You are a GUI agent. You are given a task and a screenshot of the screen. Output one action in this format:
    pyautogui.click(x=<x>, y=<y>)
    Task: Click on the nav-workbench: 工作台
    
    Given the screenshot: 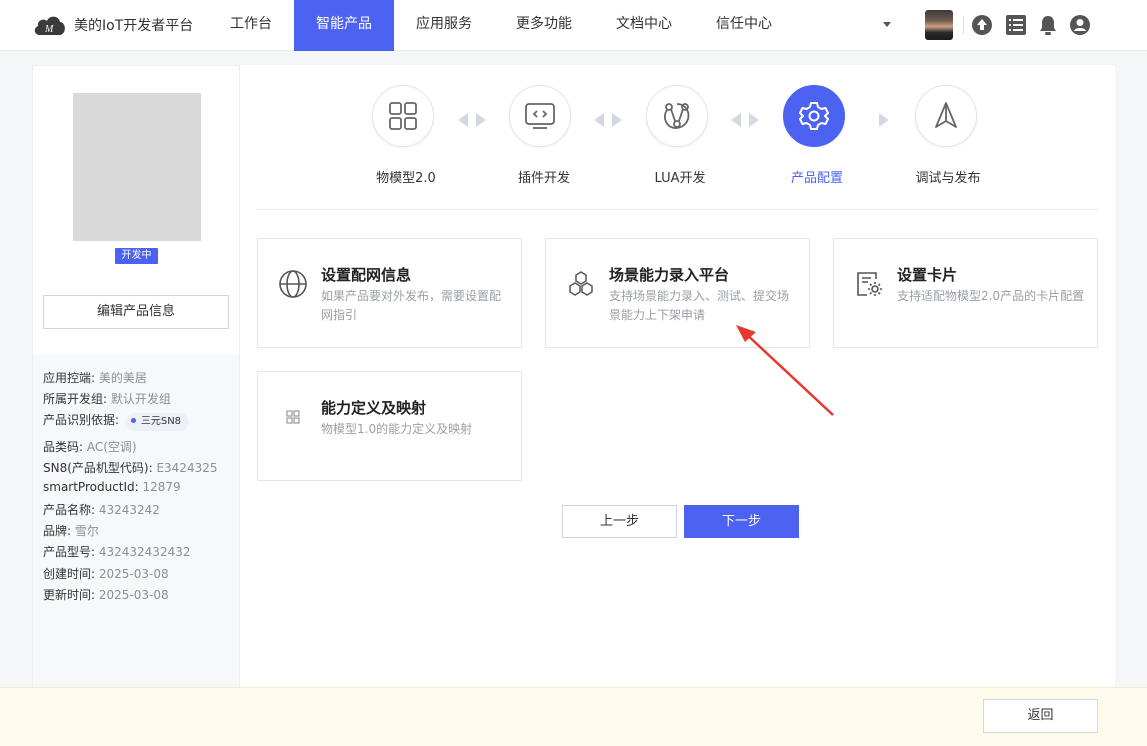 What is the action you would take?
    pyautogui.click(x=251, y=25)
    